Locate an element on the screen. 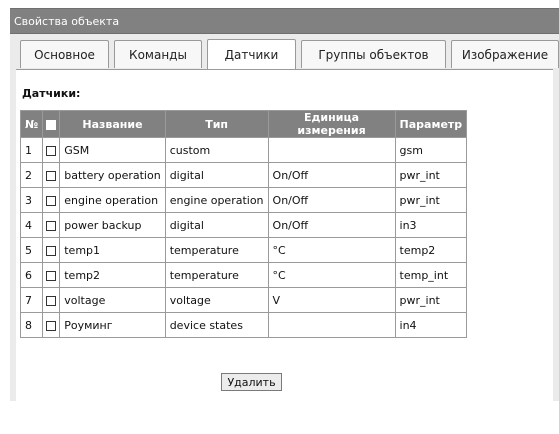 This screenshot has height=434, width=559. col-number: № is located at coordinates (31, 124).